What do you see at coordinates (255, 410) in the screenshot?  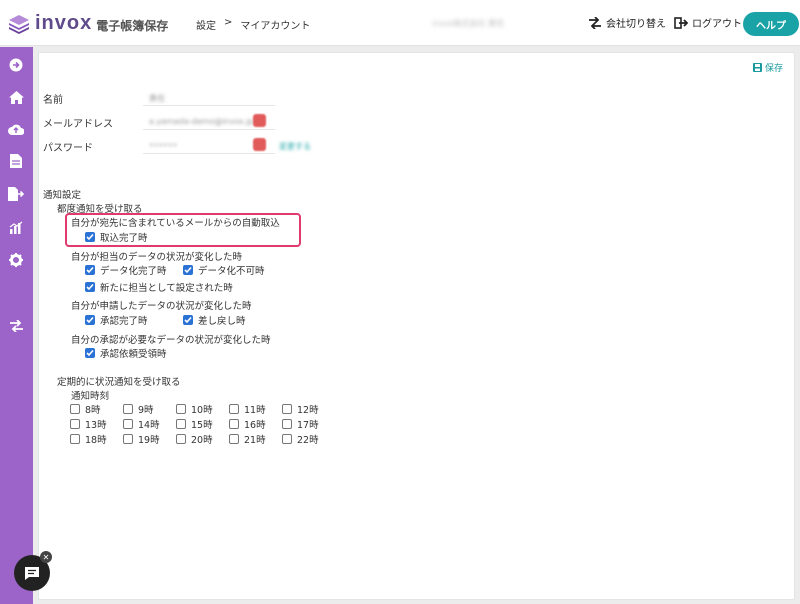 I see `checkbox-label: 11時` at bounding box center [255, 410].